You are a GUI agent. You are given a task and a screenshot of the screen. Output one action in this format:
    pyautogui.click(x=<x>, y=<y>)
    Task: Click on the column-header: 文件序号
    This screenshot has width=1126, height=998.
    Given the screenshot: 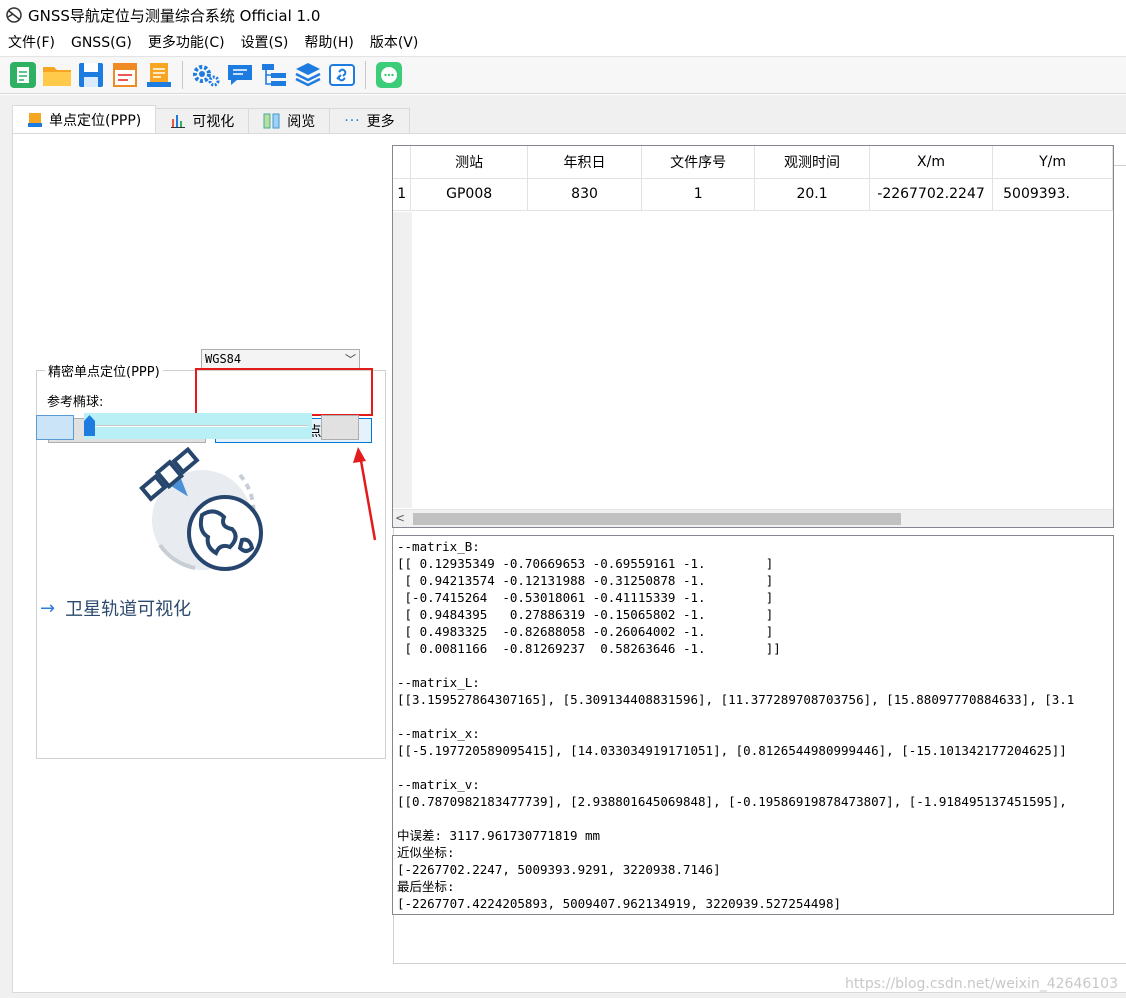 What is the action you would take?
    pyautogui.click(x=698, y=162)
    